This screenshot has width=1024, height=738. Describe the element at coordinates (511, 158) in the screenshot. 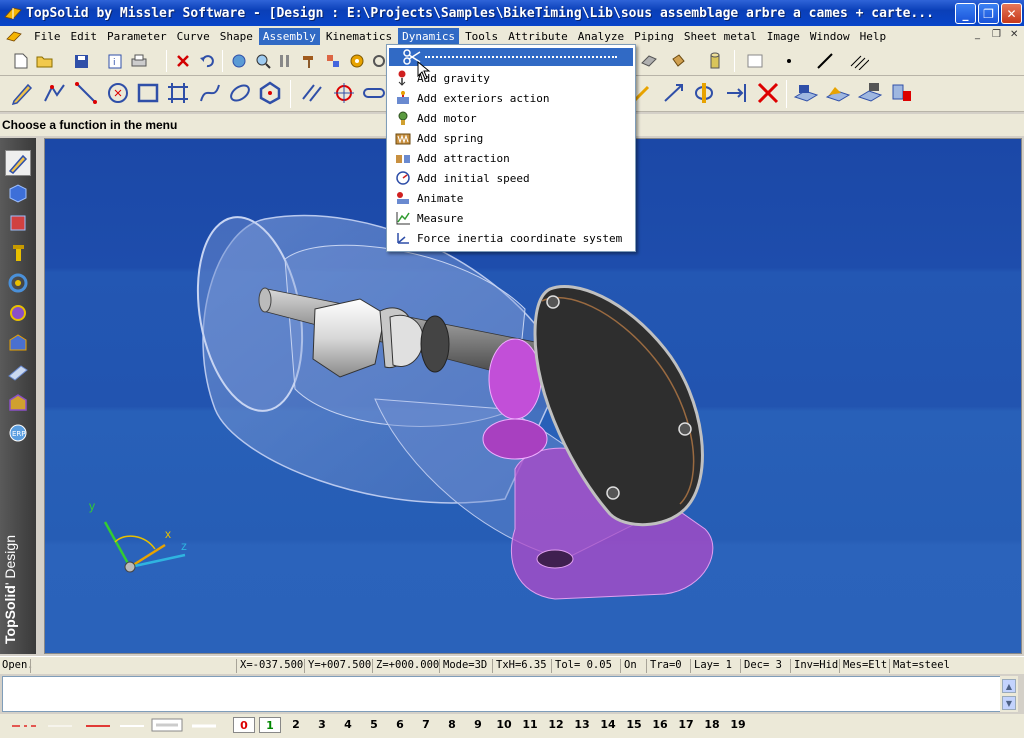

I see `menu-item-add-attraction: Add attraction` at that location.